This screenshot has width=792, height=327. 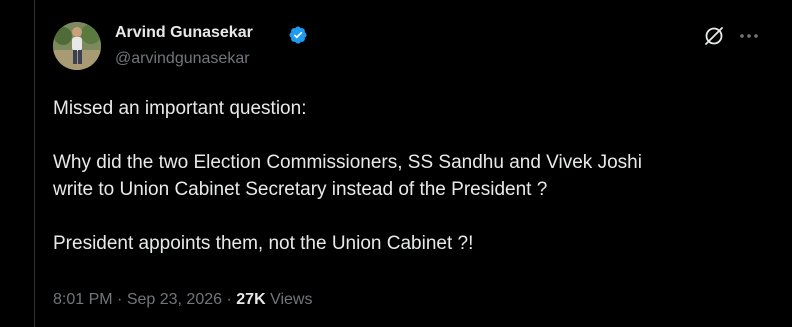 What do you see at coordinates (250, 299) in the screenshot?
I see `views-count: 27K` at bounding box center [250, 299].